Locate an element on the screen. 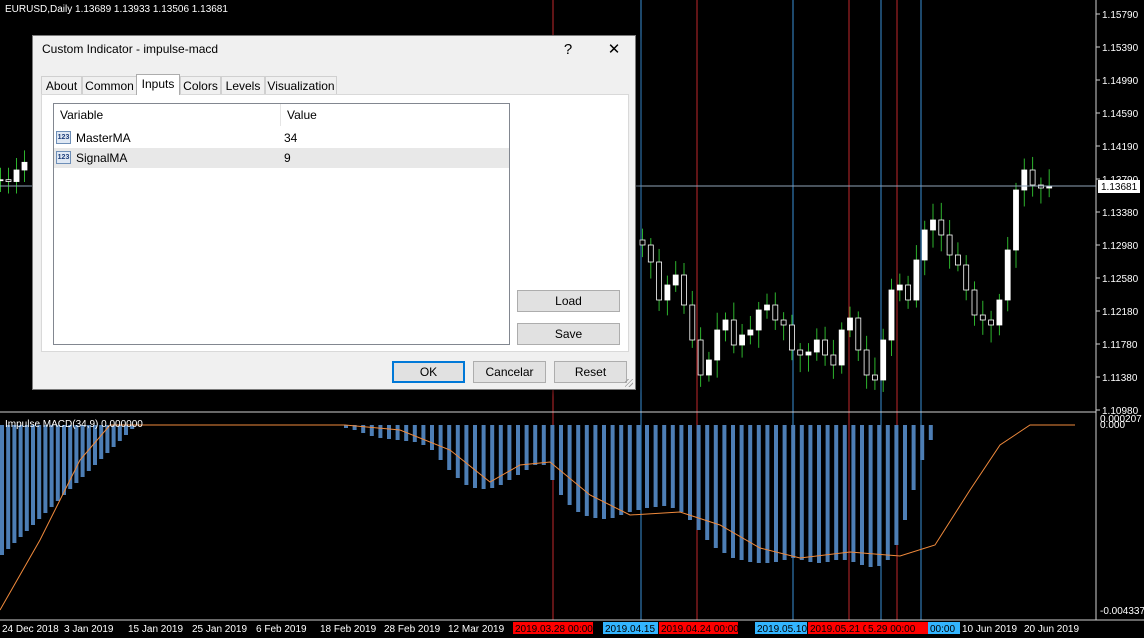 The image size is (1144, 638). tab-visualization: Visualization is located at coordinates (301, 85).